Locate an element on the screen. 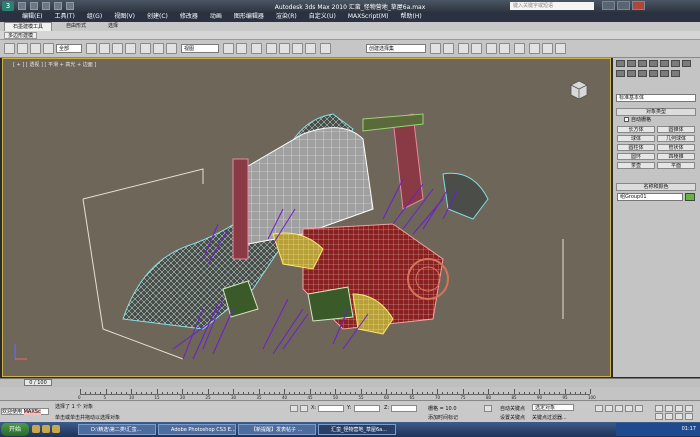 The image size is (700, 437). ribbon-tab: 自由形式 is located at coordinates (76, 26).